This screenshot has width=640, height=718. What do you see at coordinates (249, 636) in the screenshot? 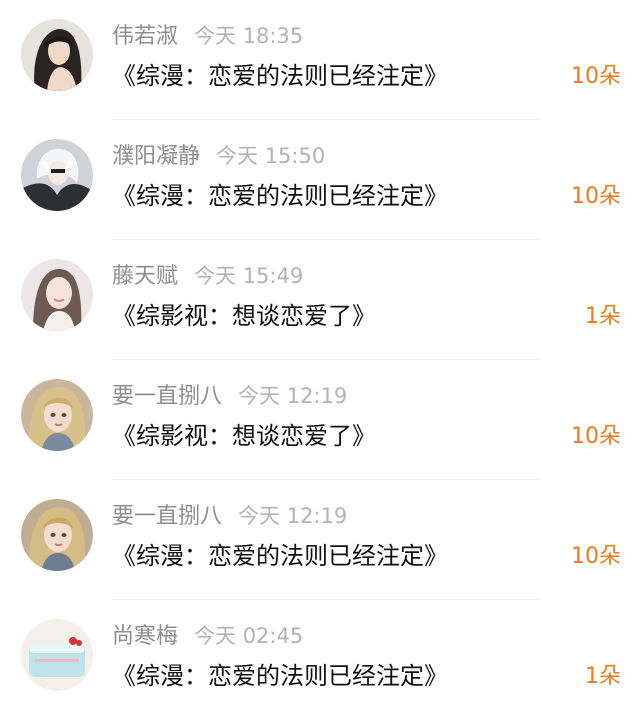
I see `timestamp: 今天 02:45` at bounding box center [249, 636].